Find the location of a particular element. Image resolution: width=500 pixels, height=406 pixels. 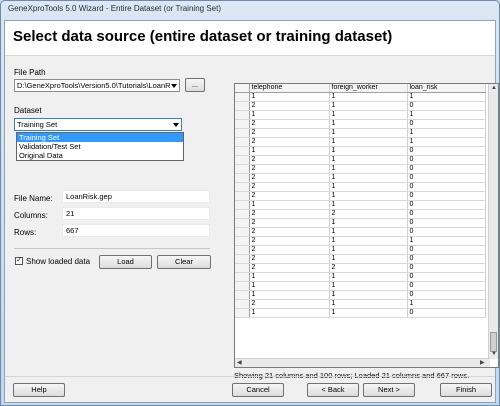

table-row: 220 is located at coordinates (360, 214).